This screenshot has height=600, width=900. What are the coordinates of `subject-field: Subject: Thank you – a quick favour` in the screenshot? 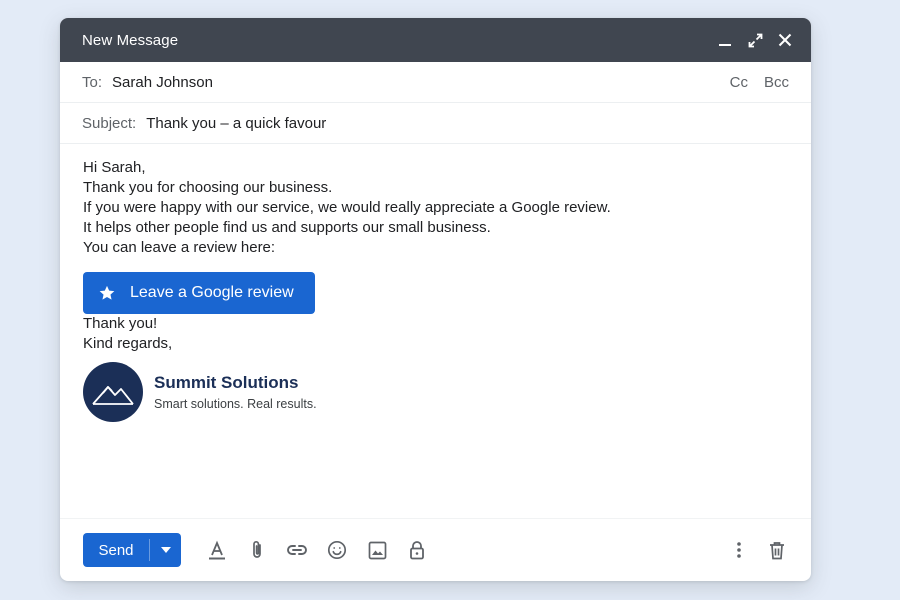 It's located at (435, 123).